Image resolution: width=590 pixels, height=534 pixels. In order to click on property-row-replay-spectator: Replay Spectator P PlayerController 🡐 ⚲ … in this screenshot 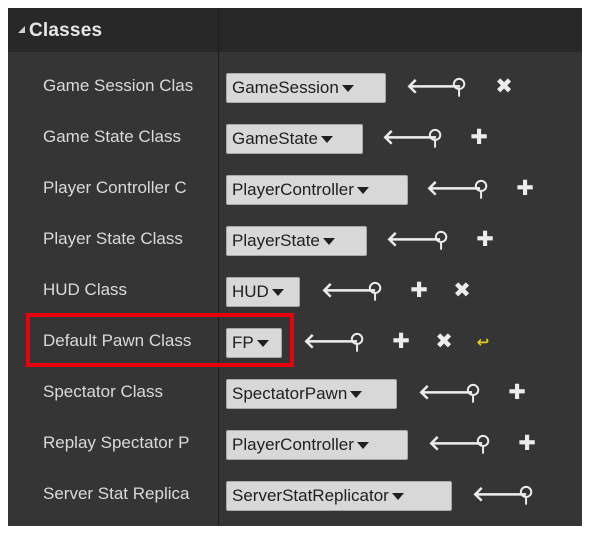, I will do `click(295, 443)`.